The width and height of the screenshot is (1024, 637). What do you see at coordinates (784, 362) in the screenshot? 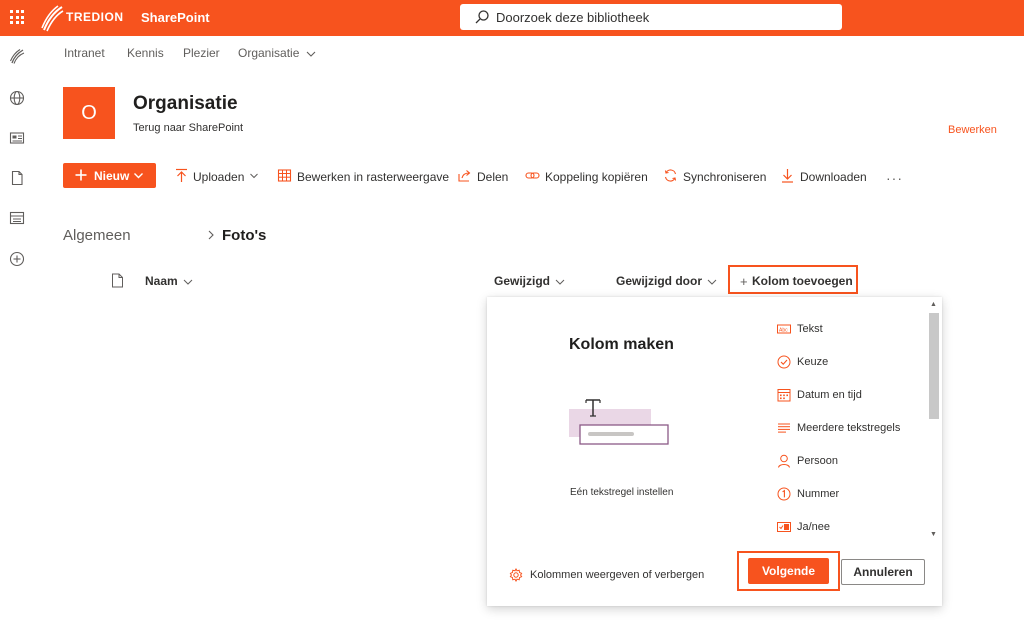
I see `choice-check-icon` at bounding box center [784, 362].